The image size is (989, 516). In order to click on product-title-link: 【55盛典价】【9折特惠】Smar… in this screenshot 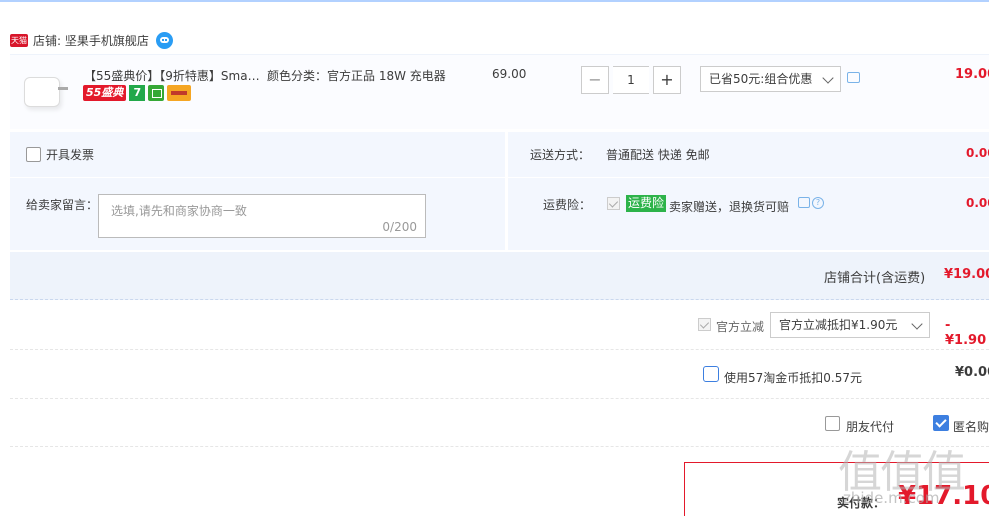, I will do `click(173, 75)`.